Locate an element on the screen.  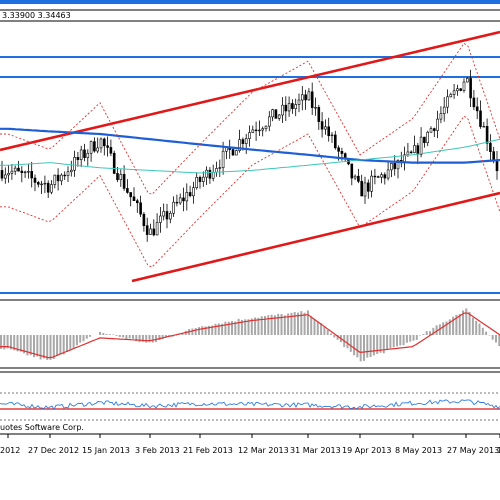
x-tick-label: 12 Mar 2013 is located at coordinates (263, 450).